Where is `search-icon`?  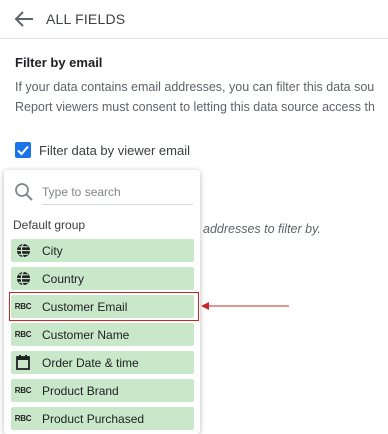
search-icon is located at coordinates (24, 192).